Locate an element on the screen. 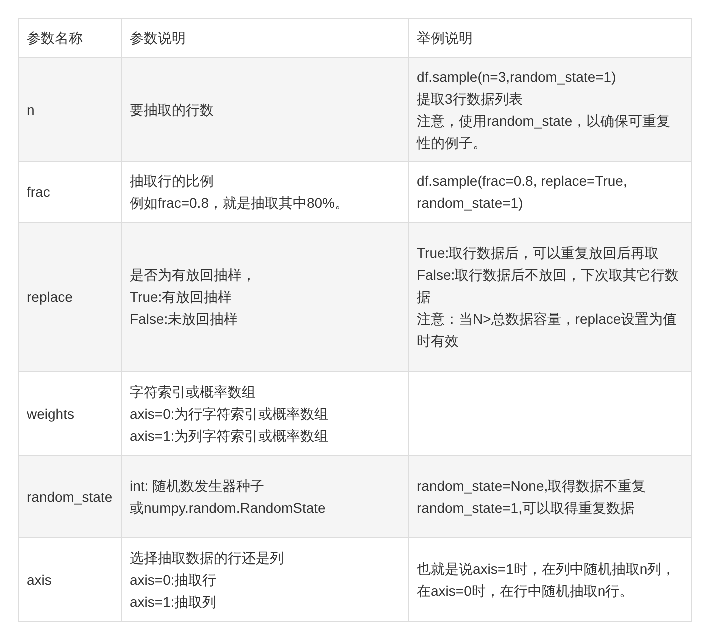  cell-text: axis=1:抽取列 is located at coordinates (173, 602).